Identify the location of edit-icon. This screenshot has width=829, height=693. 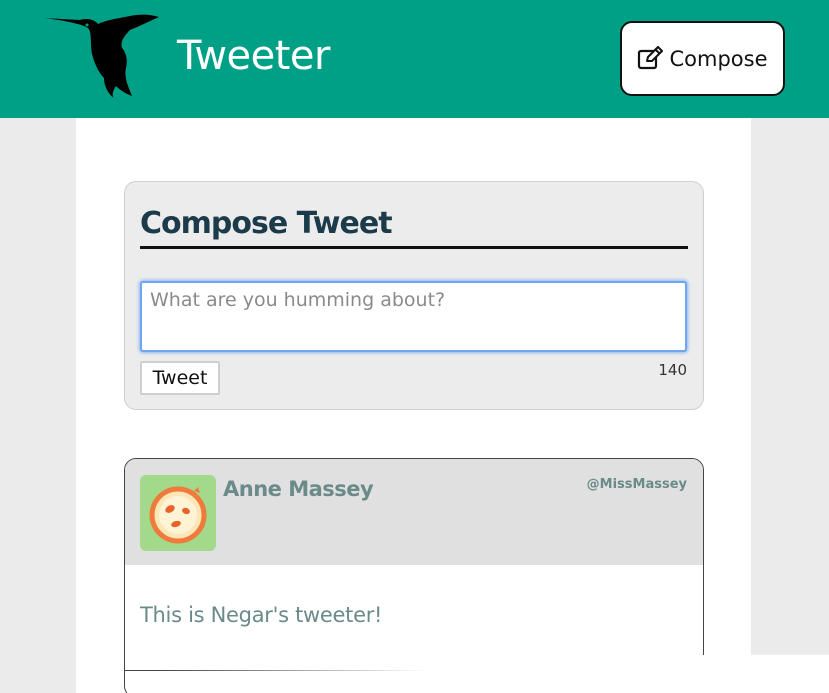
(651, 57).